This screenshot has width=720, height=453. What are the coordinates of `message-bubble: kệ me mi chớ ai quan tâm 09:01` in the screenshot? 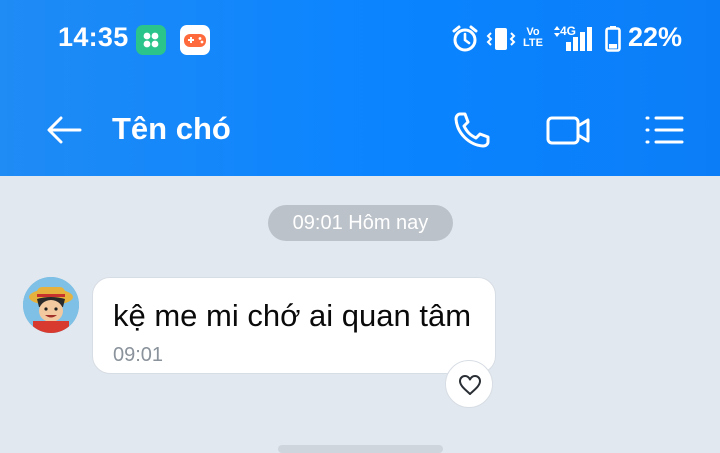 It's located at (294, 325).